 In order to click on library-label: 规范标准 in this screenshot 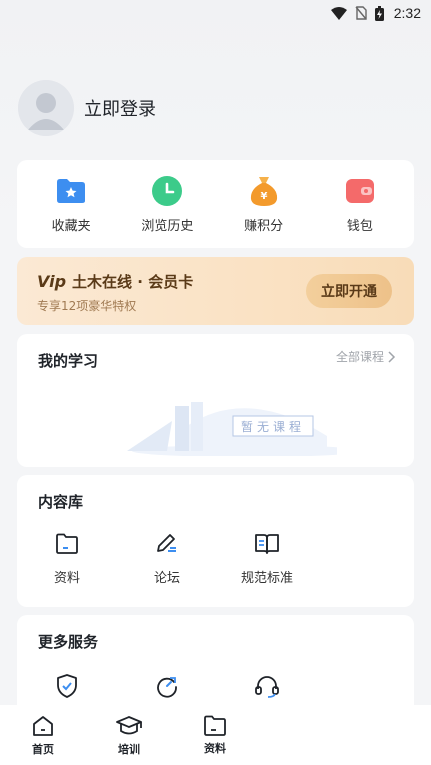, I will do `click(266, 578)`.